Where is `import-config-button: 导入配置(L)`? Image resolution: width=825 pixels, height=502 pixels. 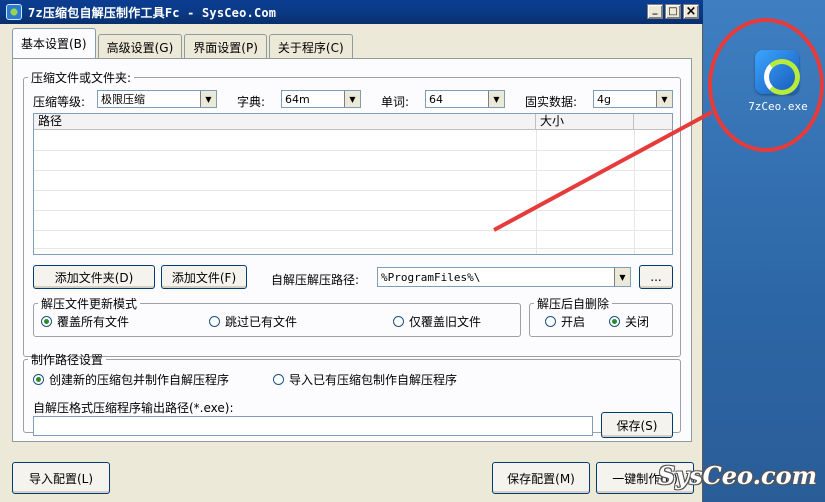 import-config-button: 导入配置(L) is located at coordinates (61, 478).